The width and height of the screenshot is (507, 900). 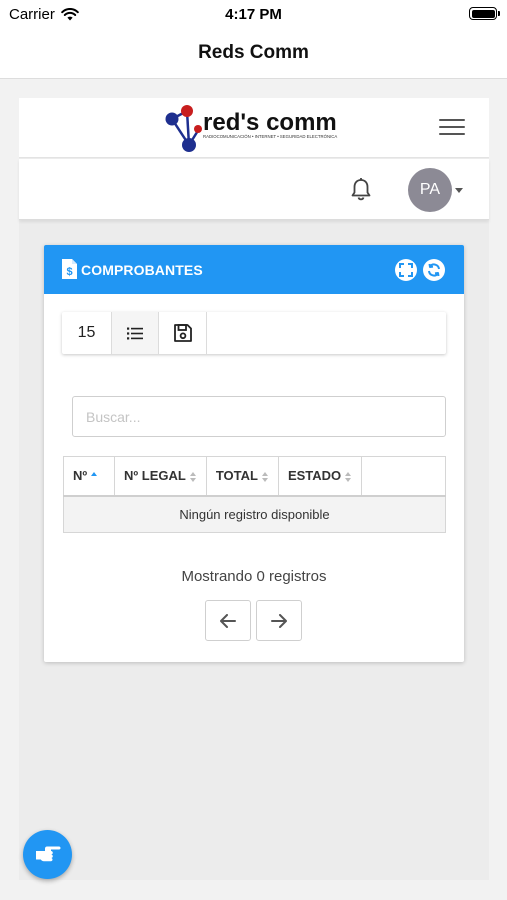 What do you see at coordinates (142, 270) in the screenshot?
I see `card-title: COMPROBANTES` at bounding box center [142, 270].